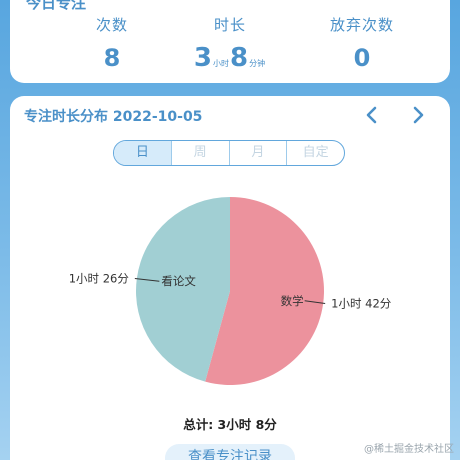 The image size is (460, 460). I want to click on pie-slice-value-1: 1小时 26分, so click(99, 278).